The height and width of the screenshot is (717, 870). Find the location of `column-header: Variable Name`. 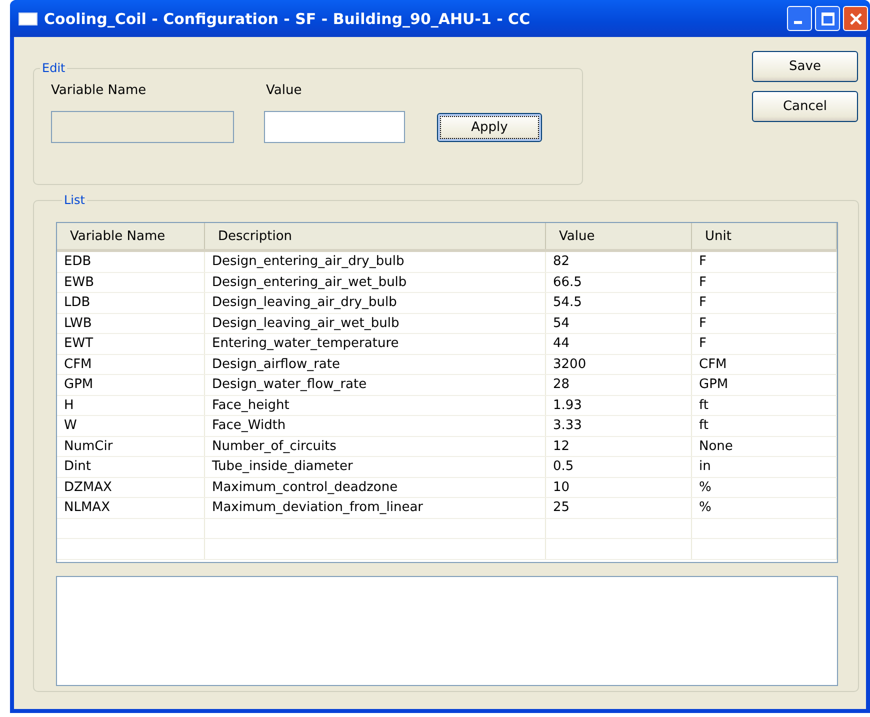

column-header: Variable Name is located at coordinates (131, 236).